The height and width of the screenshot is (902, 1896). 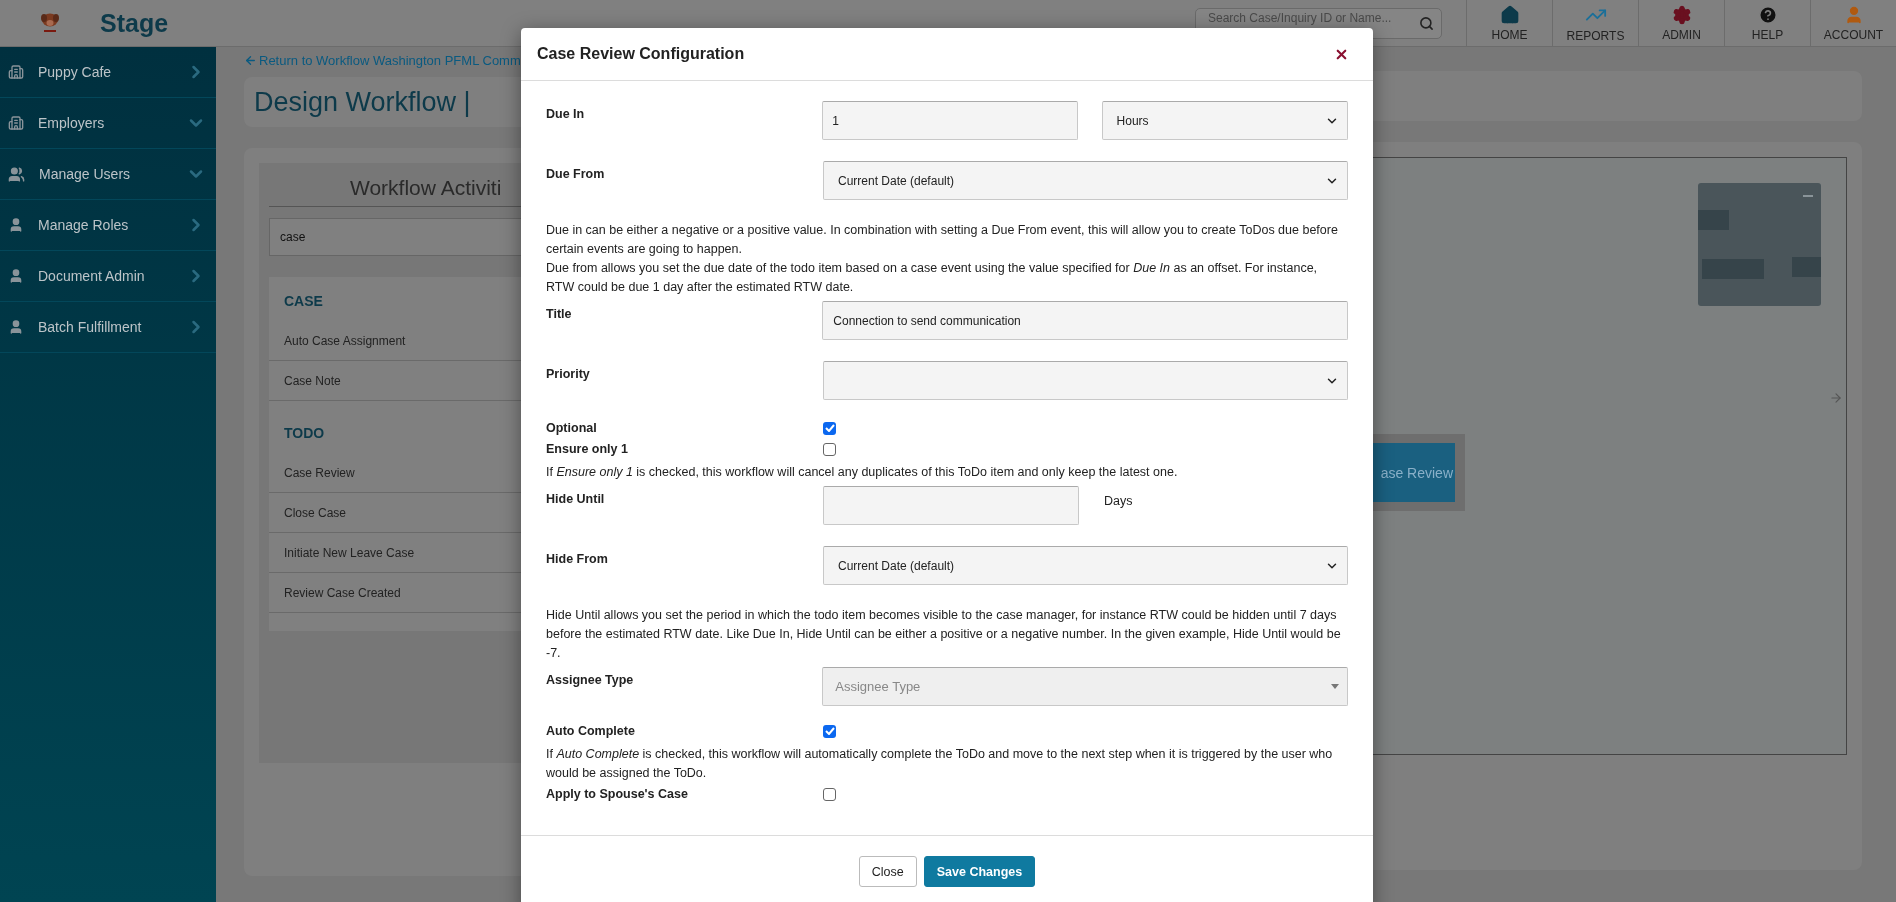 What do you see at coordinates (576, 173) in the screenshot?
I see `field-label: Due From` at bounding box center [576, 173].